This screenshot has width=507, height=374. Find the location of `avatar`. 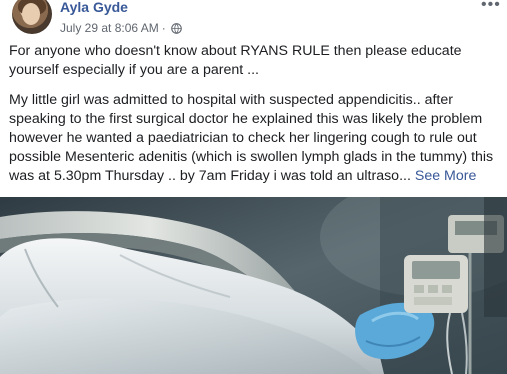

avatar is located at coordinates (32, 17).